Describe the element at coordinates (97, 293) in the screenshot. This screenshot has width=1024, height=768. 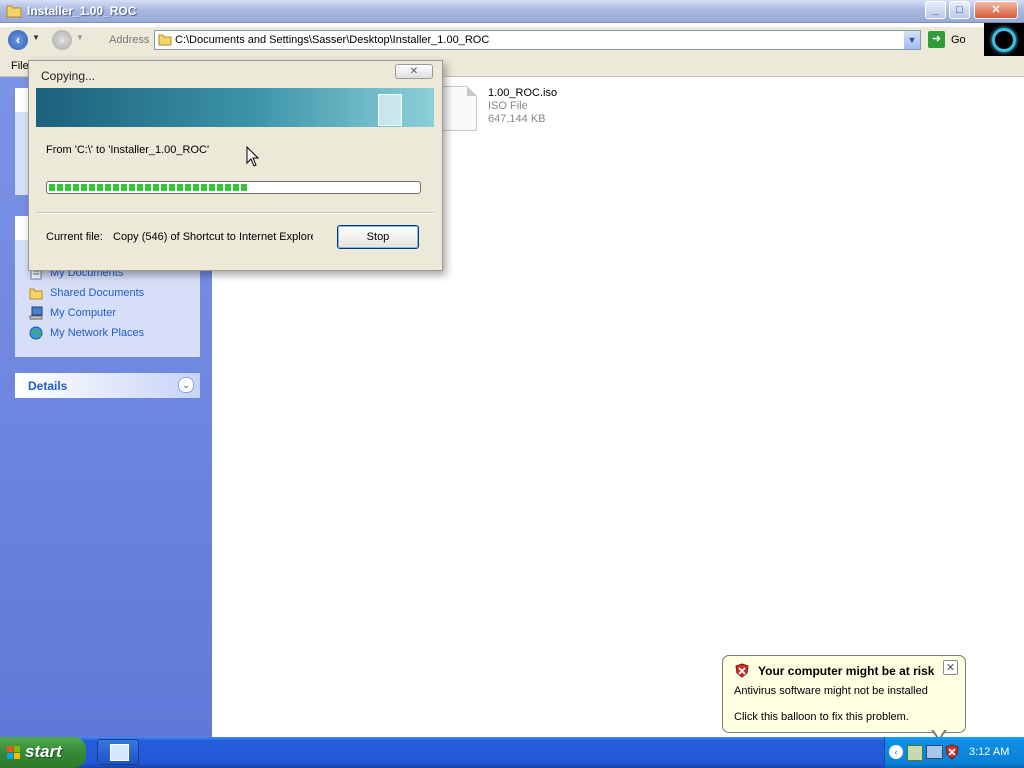
I see `place-label: Shared Documents` at that location.